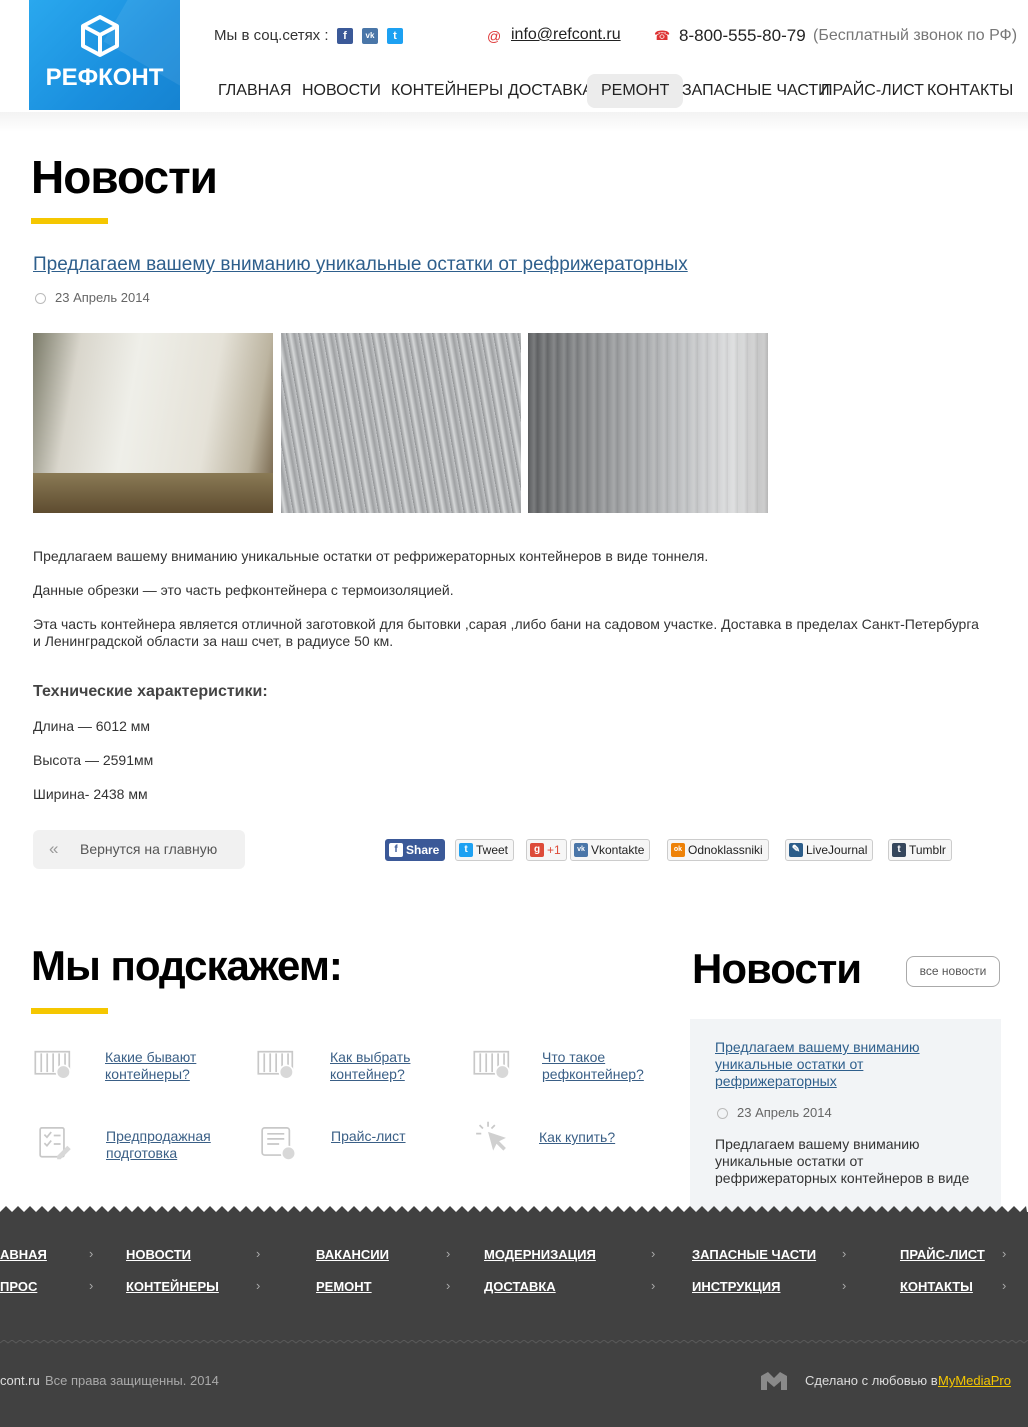  Describe the element at coordinates (352, 1254) in the screenshot. I see `footer-link: ВАКАНСИИ` at that location.